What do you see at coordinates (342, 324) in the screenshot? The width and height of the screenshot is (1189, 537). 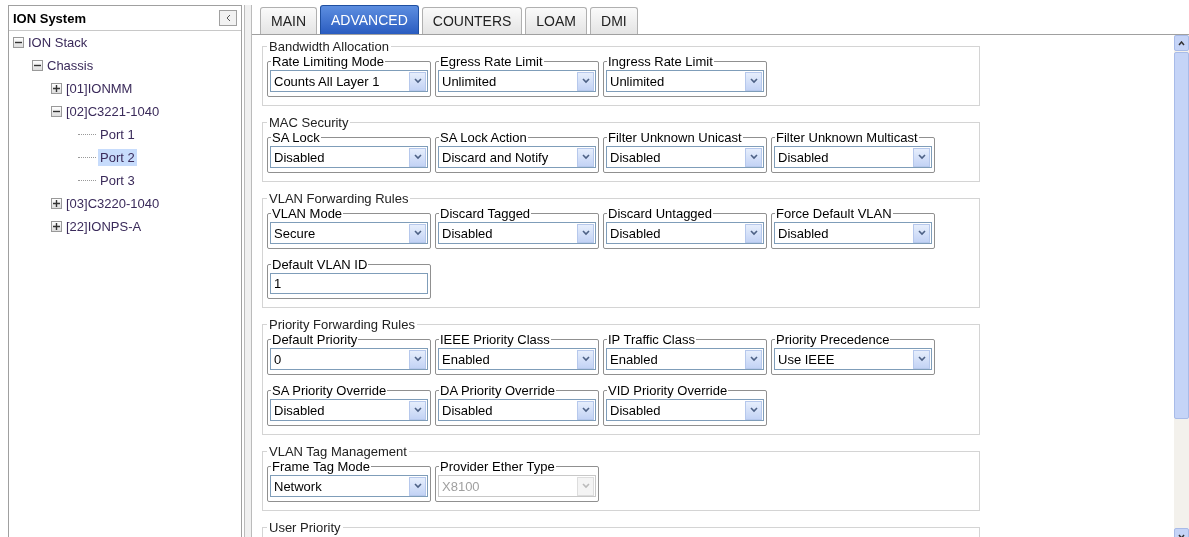 I see `section-title: Priority Forwarding Rules` at bounding box center [342, 324].